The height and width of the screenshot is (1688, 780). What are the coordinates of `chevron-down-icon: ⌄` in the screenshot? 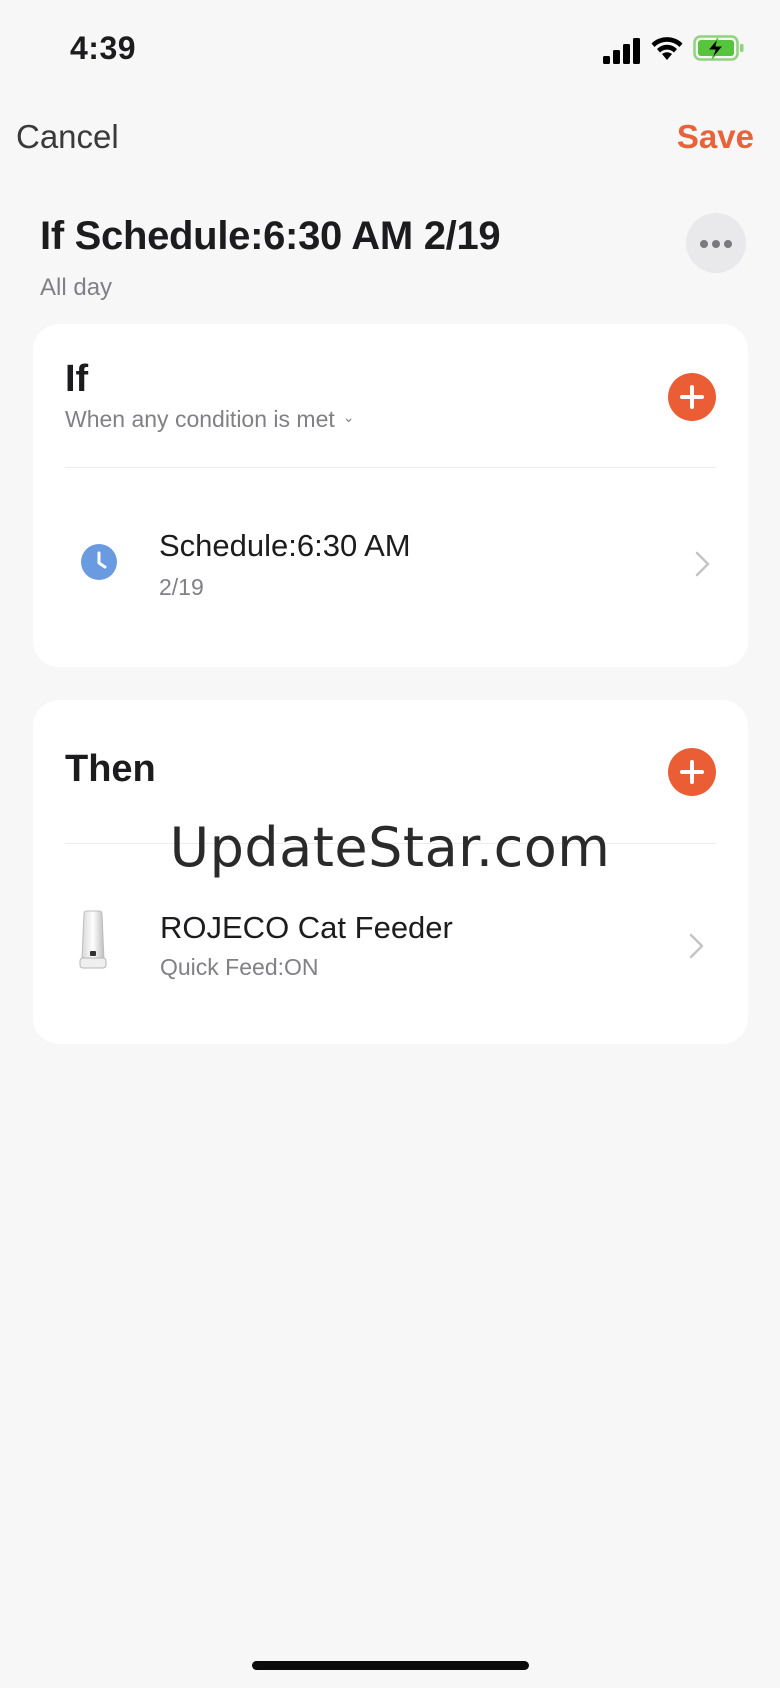 It's located at (348, 417).